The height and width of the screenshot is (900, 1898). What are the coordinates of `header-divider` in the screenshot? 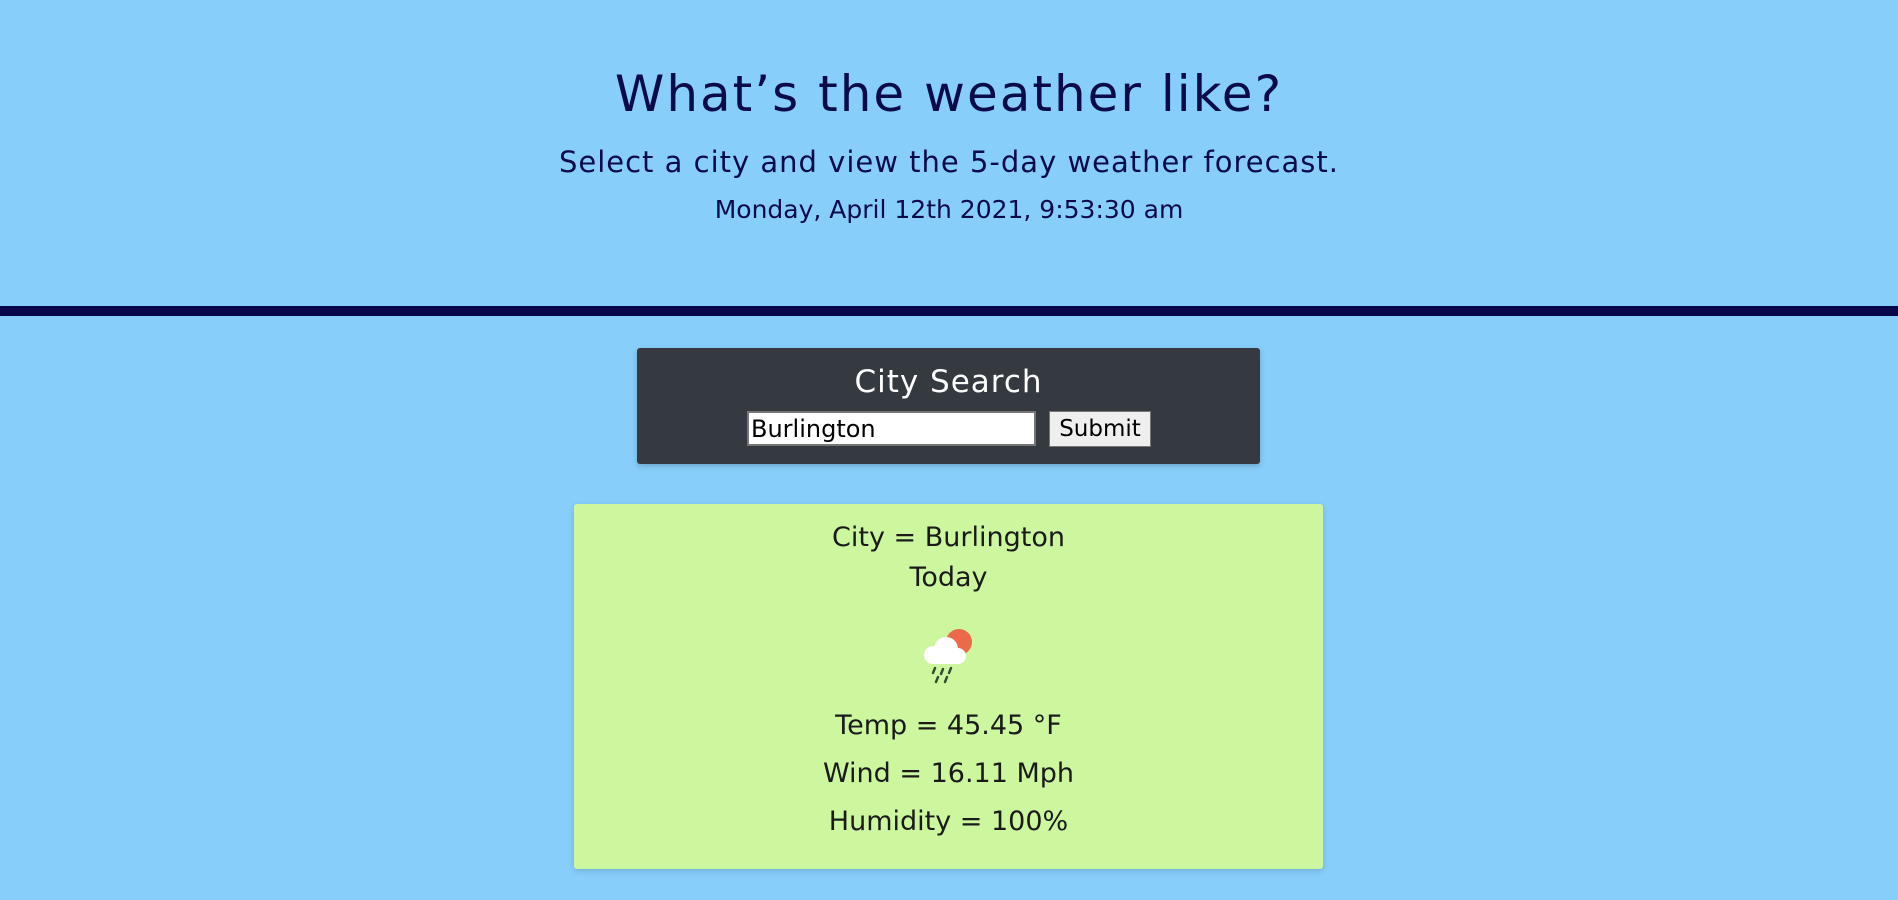 It's located at (949, 311).